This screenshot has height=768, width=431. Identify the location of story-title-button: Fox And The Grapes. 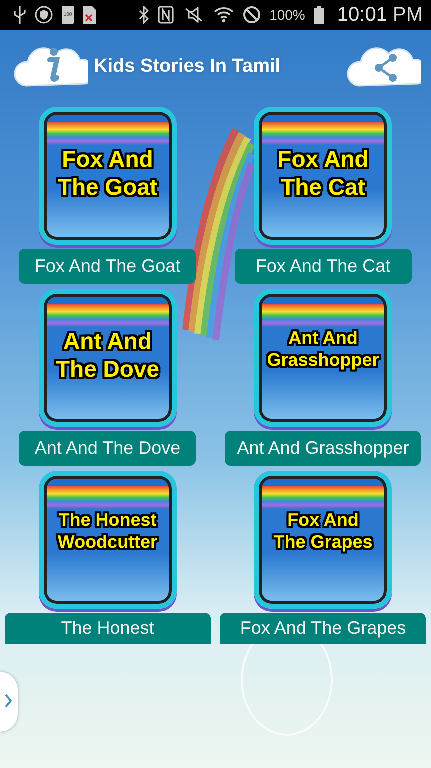
(323, 628).